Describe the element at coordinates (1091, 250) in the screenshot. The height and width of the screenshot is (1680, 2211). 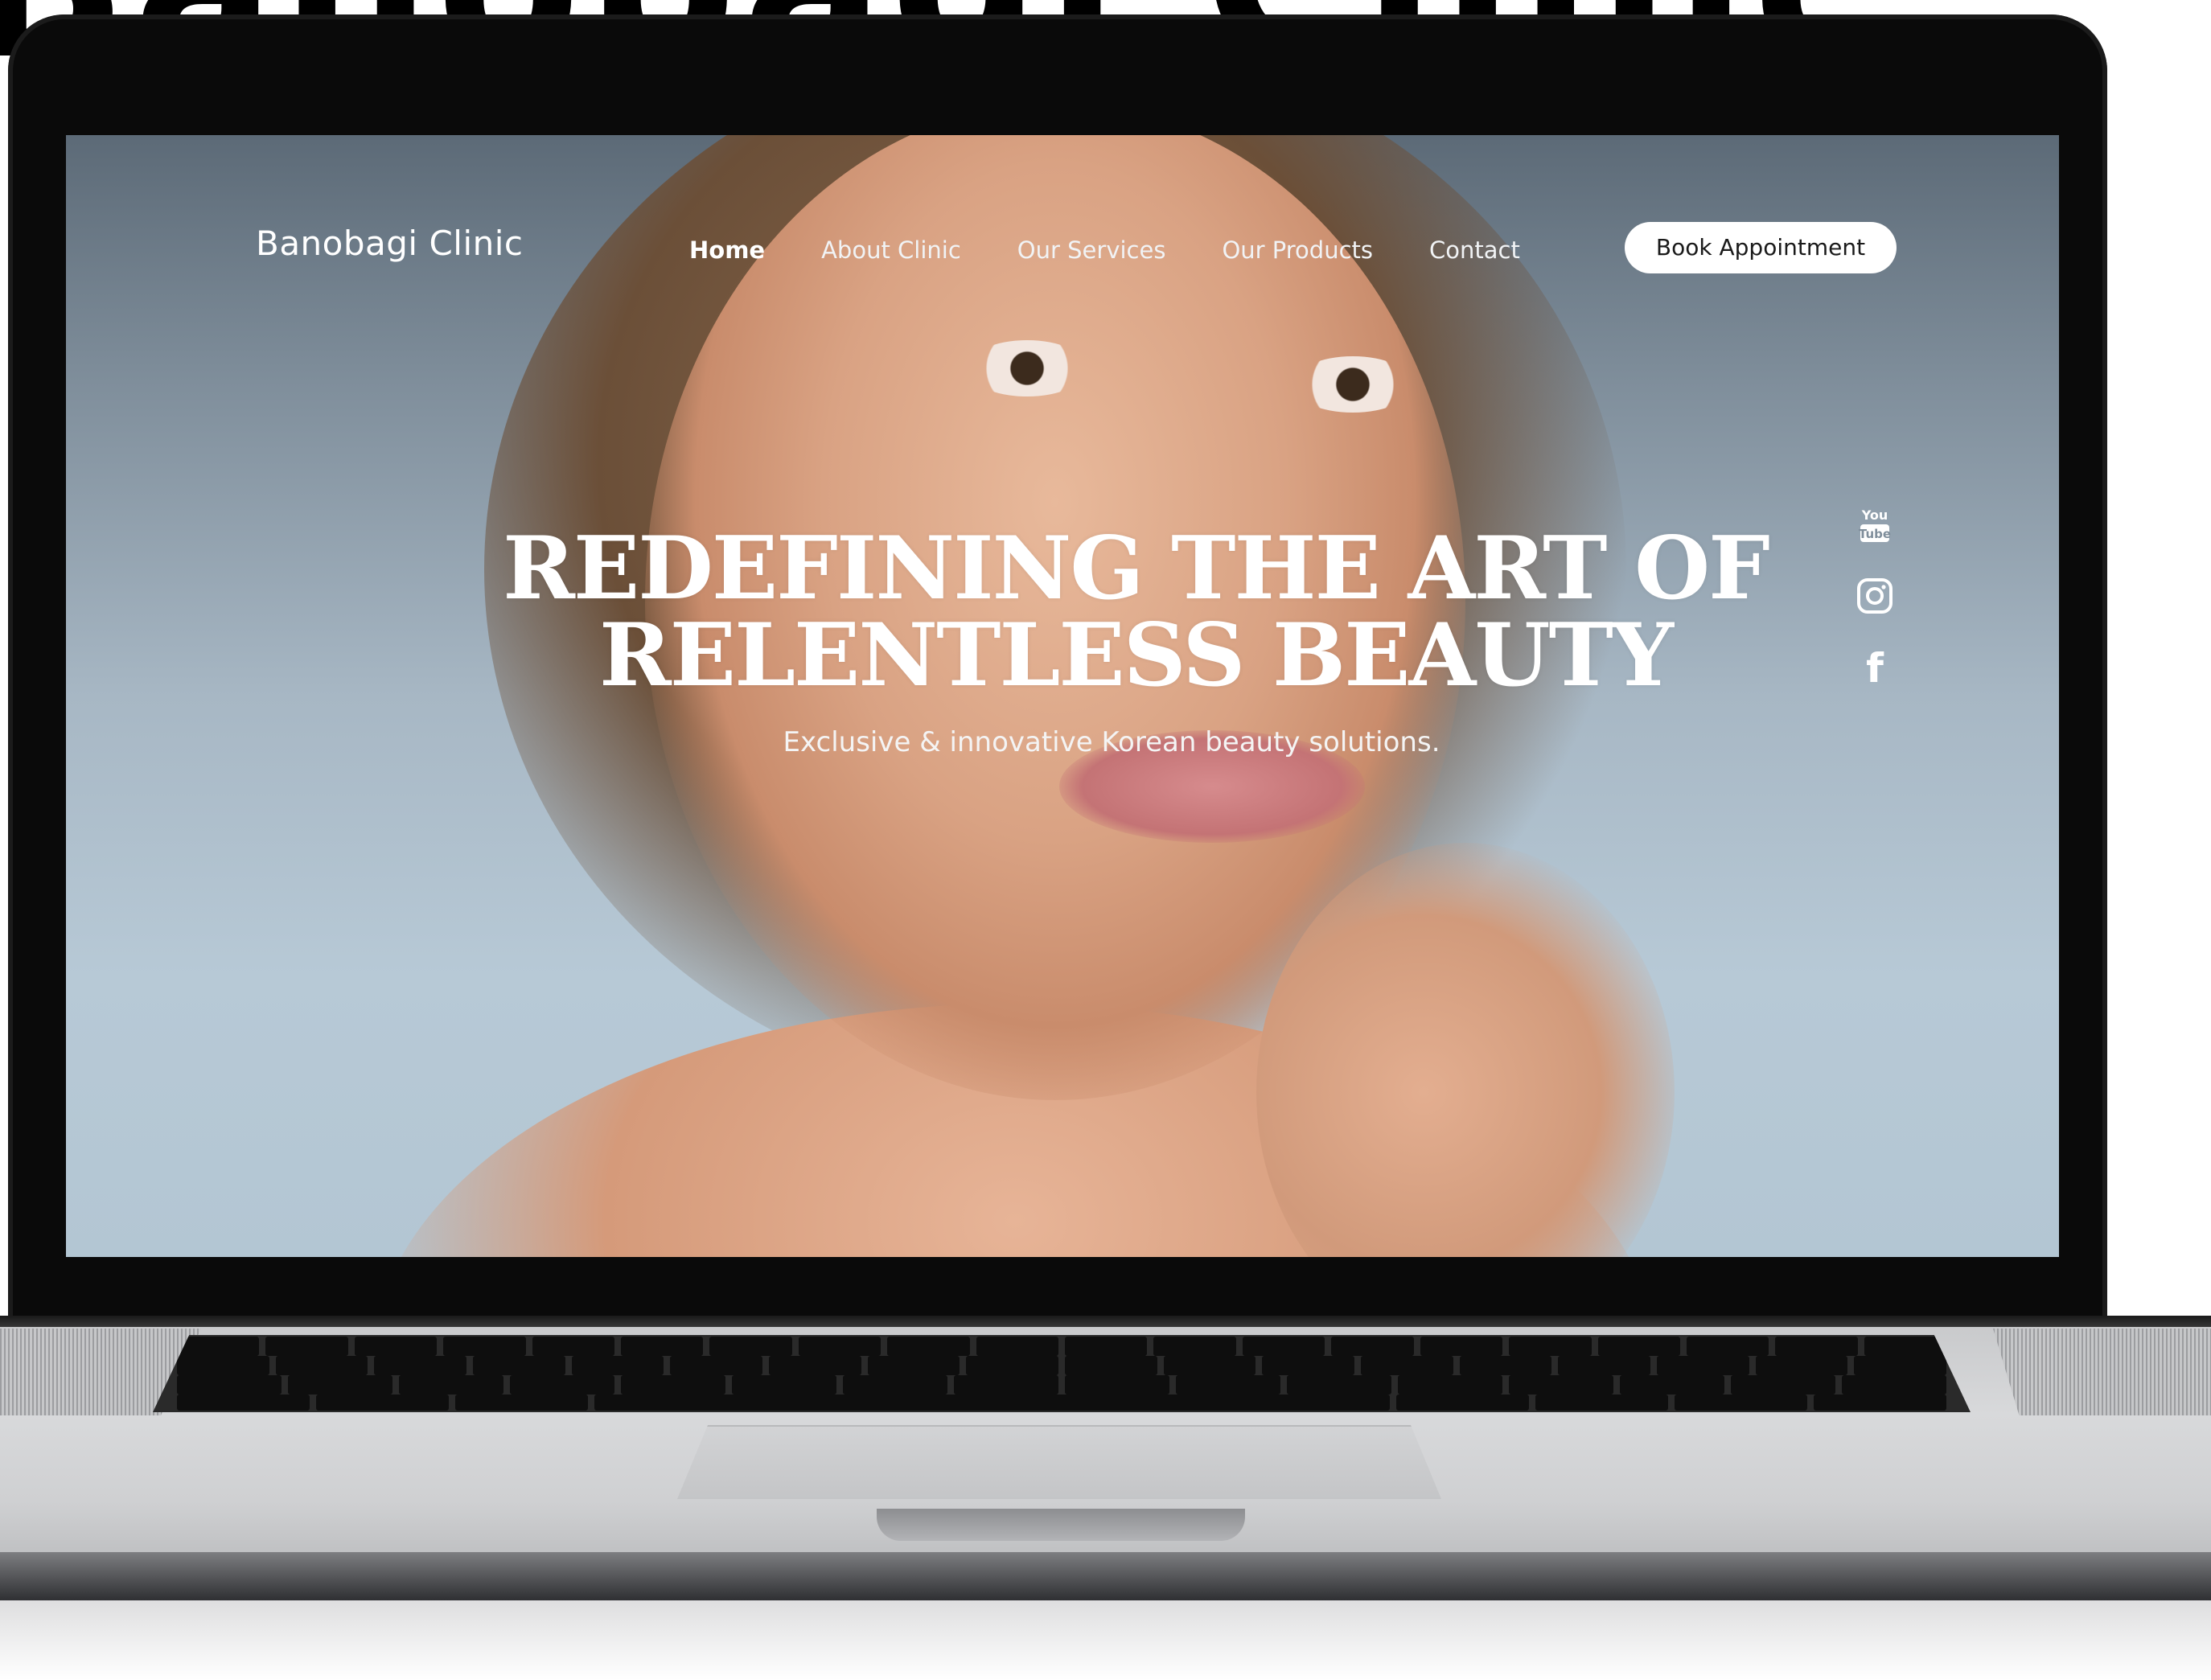
I see `nav-our-services: Our Services` at that location.